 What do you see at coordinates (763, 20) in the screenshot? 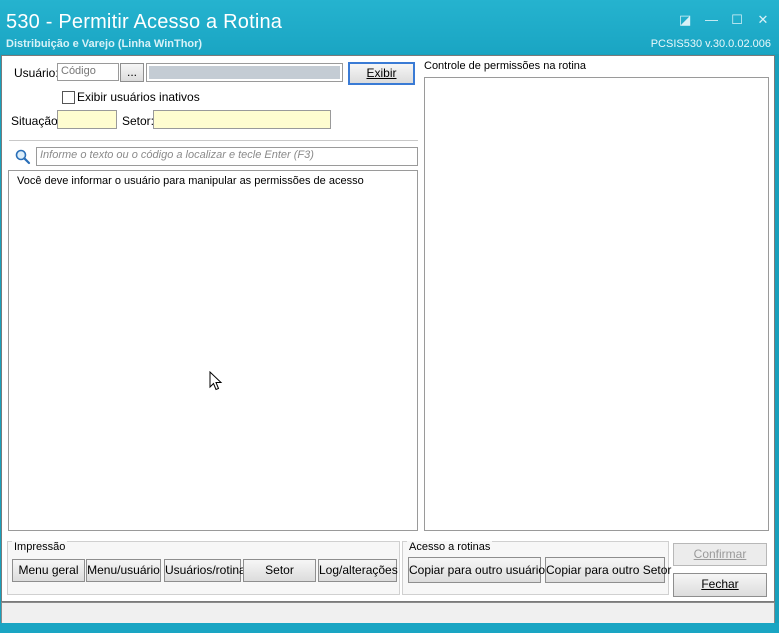
I see `close-icon: ✕` at bounding box center [763, 20].